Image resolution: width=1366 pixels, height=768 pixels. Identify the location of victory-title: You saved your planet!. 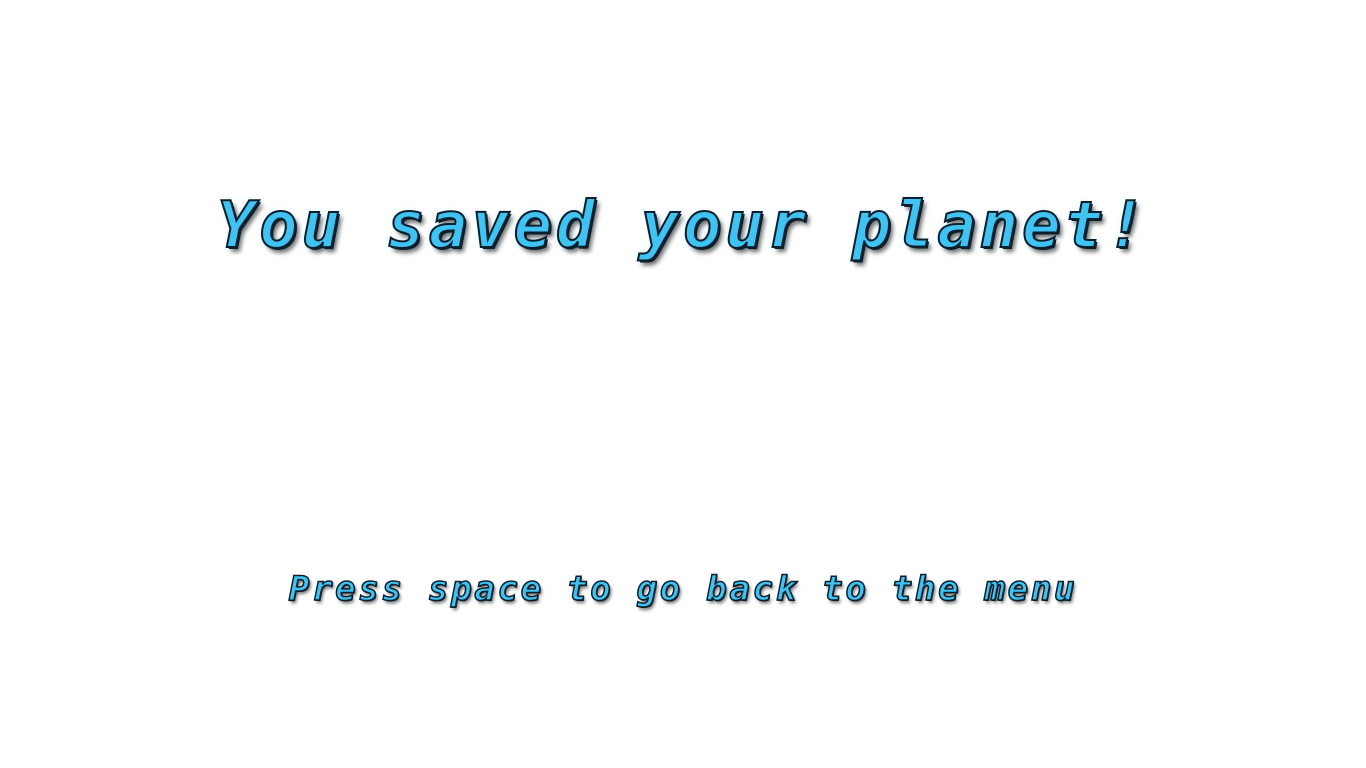
(683, 226).